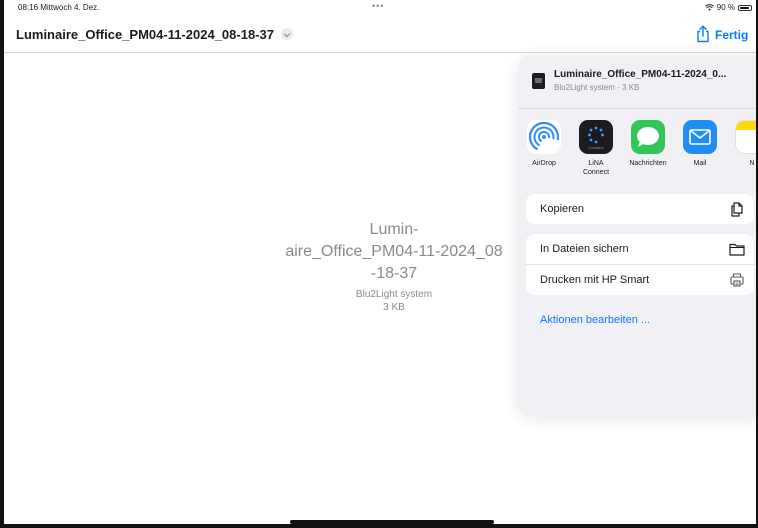 The image size is (758, 528). What do you see at coordinates (752, 163) in the screenshot?
I see `share-app-label: N` at bounding box center [752, 163].